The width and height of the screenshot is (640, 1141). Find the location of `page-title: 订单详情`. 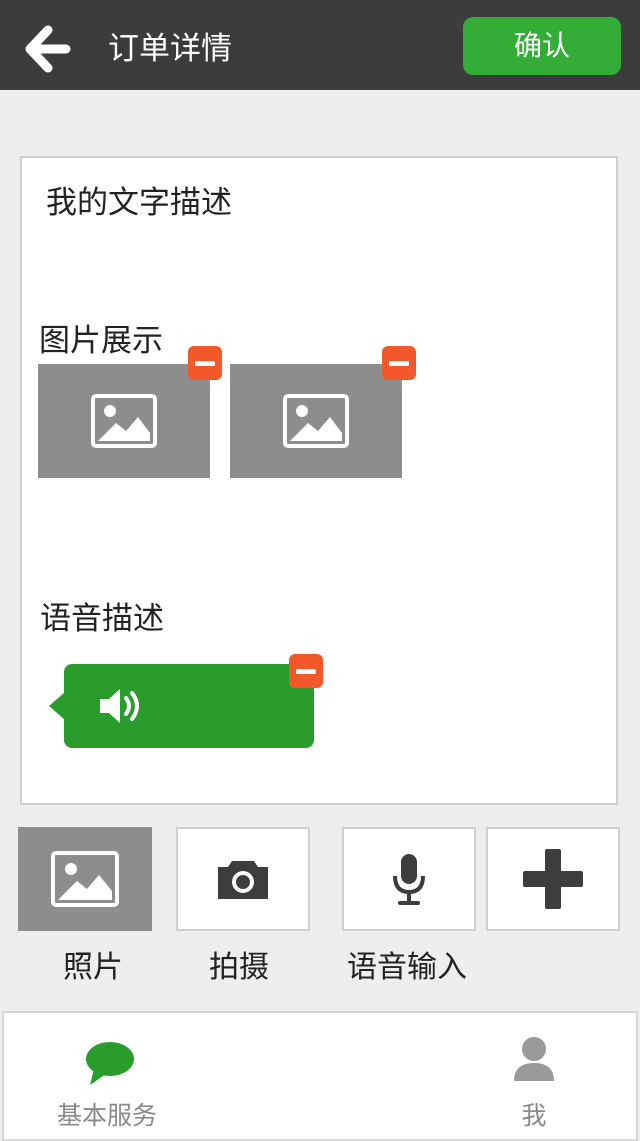

page-title: 订单详情 is located at coordinates (170, 49).